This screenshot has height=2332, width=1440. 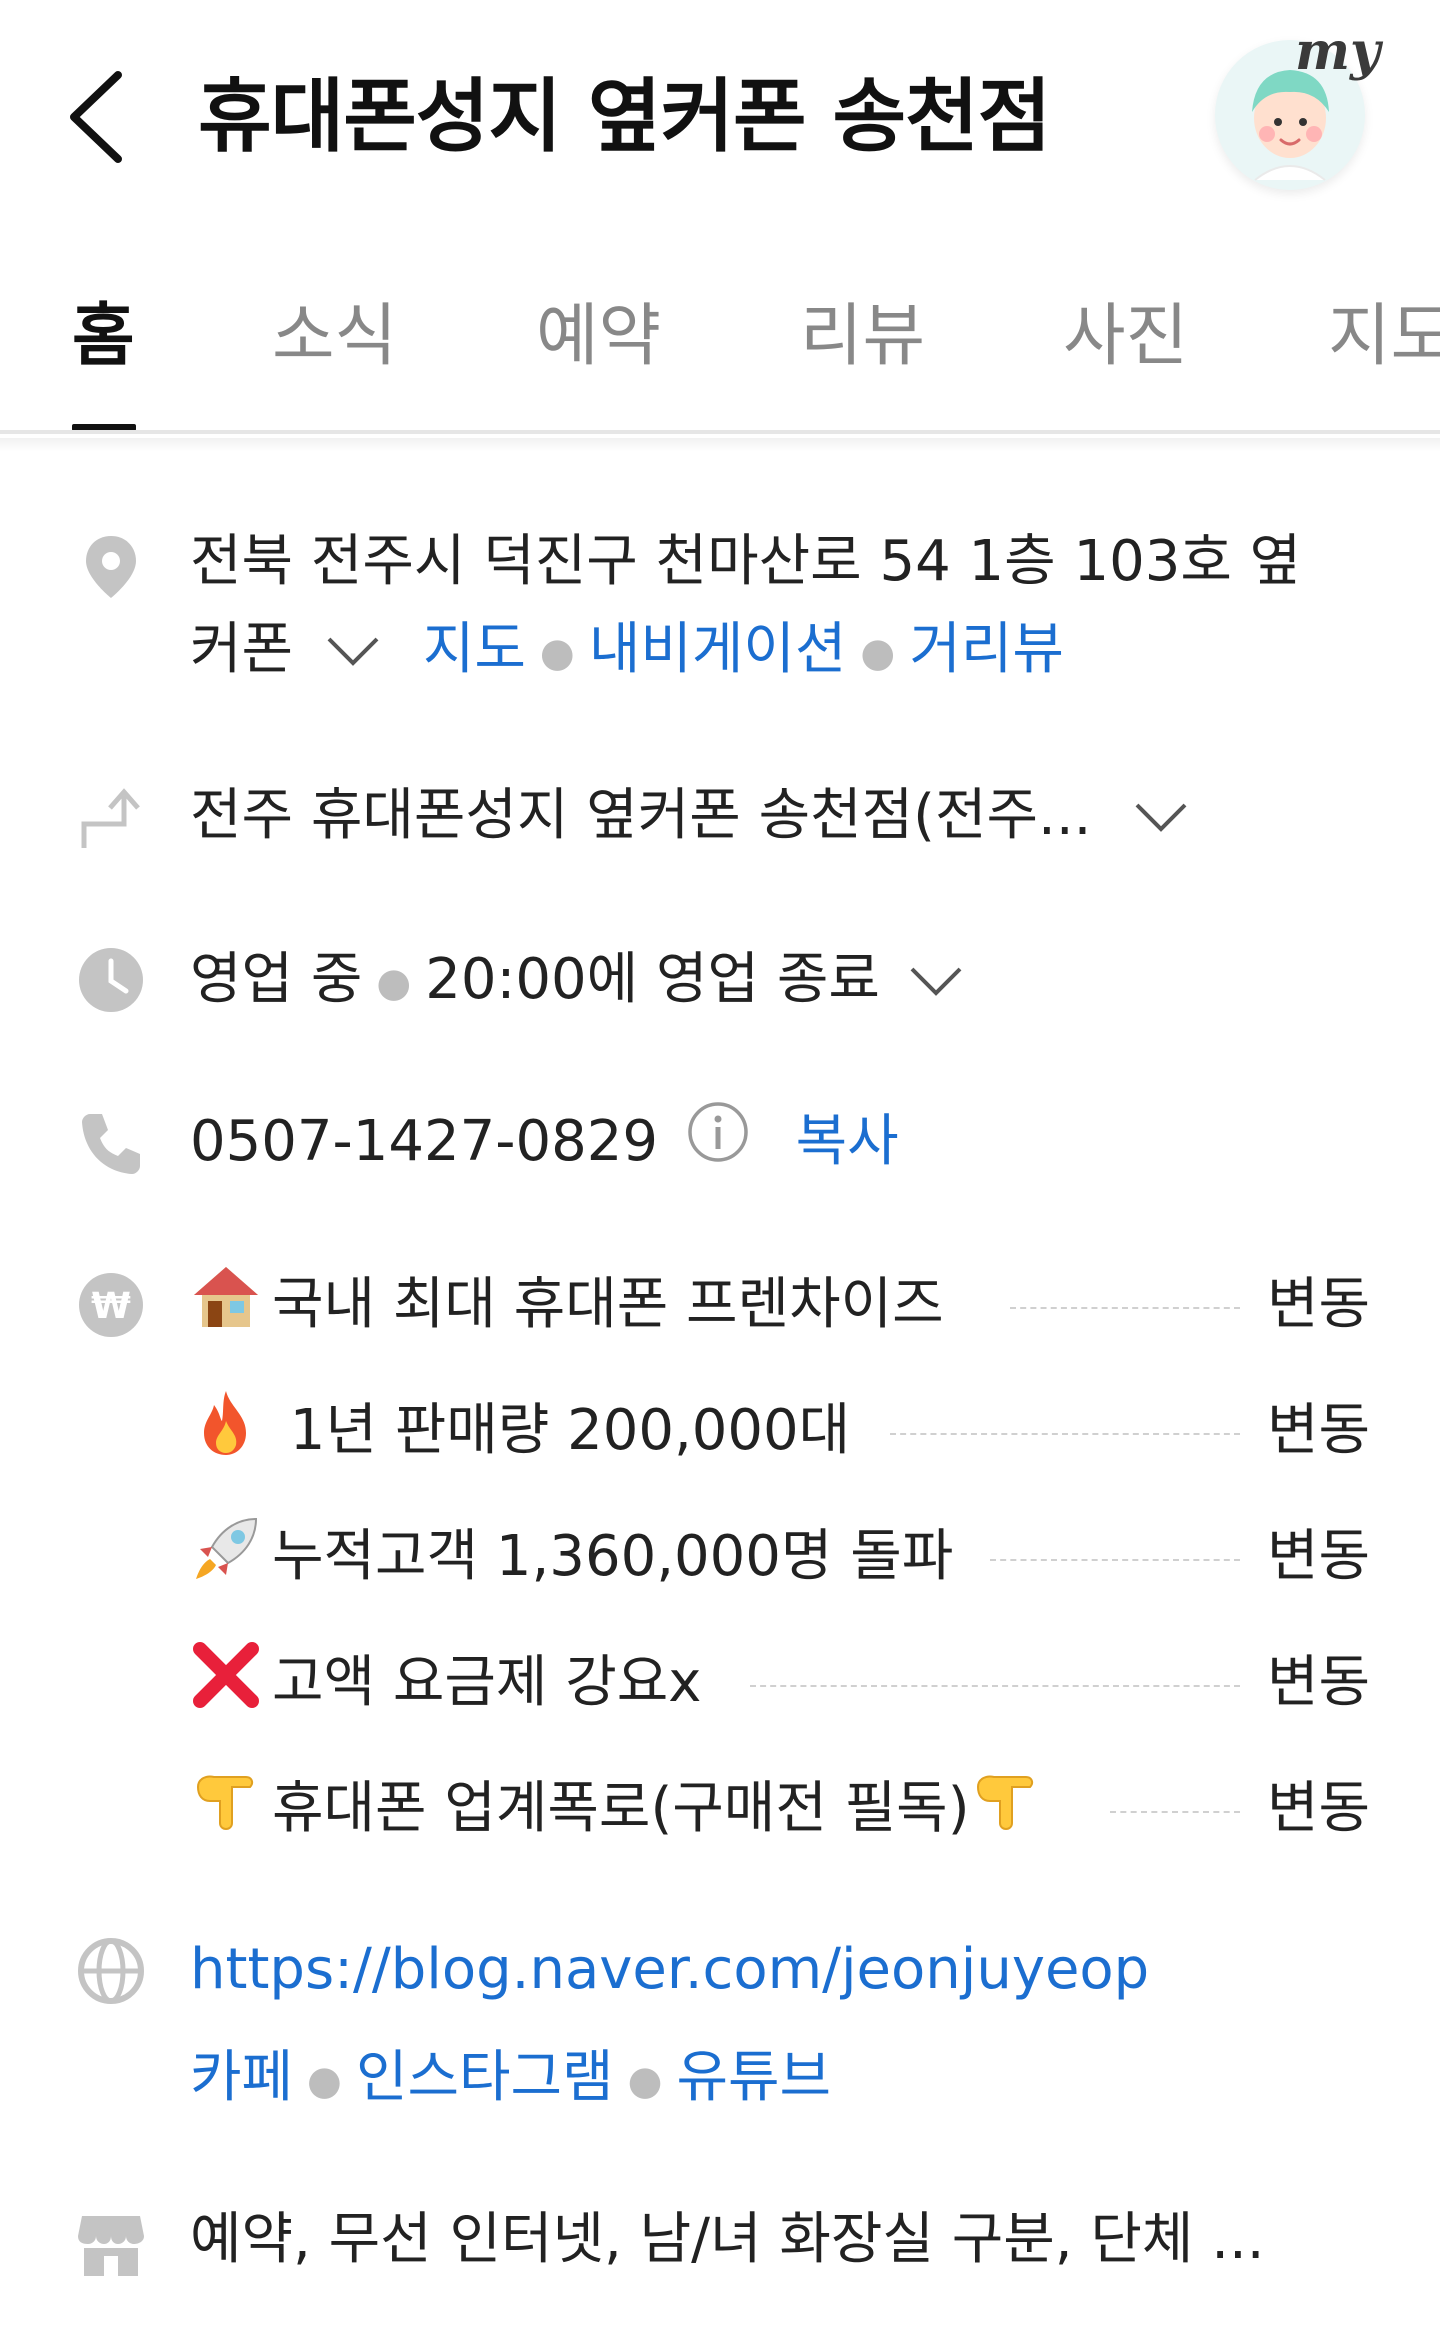 I want to click on price-item: 휴대폰 업계폭로(구매전 필독) 변동, so click(x=780, y=1809).